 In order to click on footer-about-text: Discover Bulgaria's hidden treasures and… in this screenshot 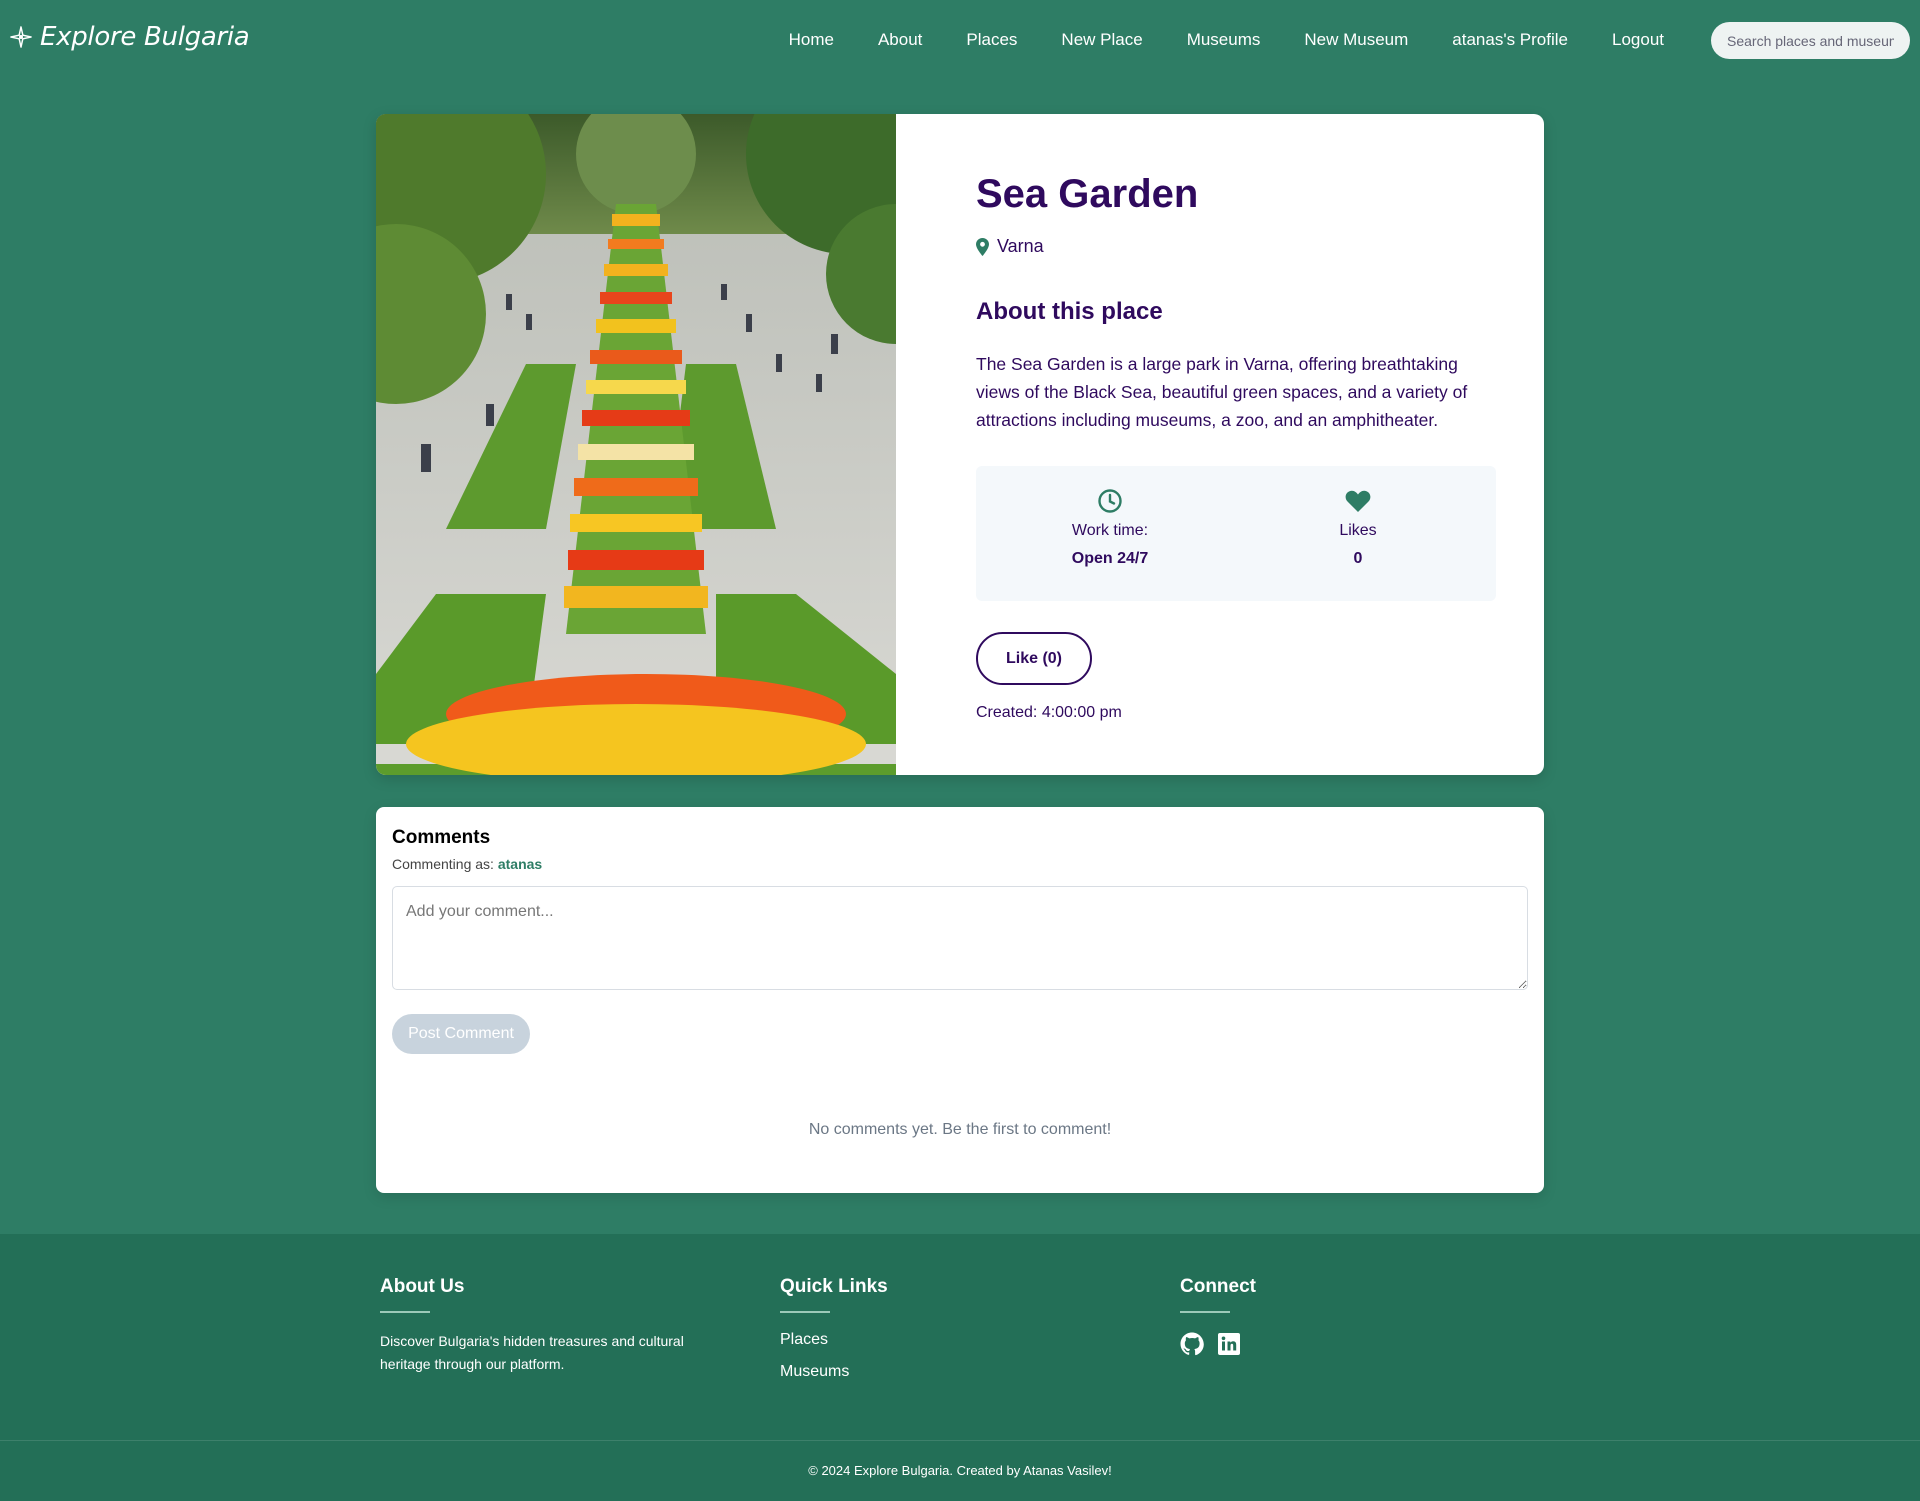, I will do `click(532, 1352)`.